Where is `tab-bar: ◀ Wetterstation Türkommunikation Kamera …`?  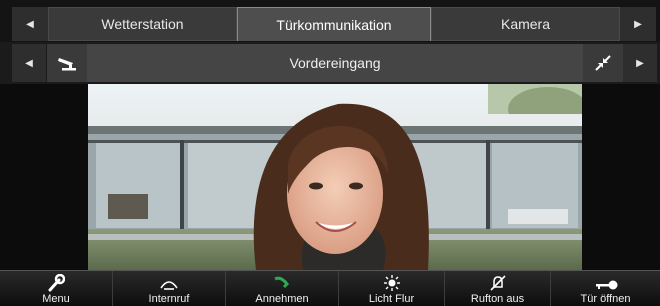
tab-bar: ◀ Wetterstation Türkommunikation Kamera … is located at coordinates (330, 21).